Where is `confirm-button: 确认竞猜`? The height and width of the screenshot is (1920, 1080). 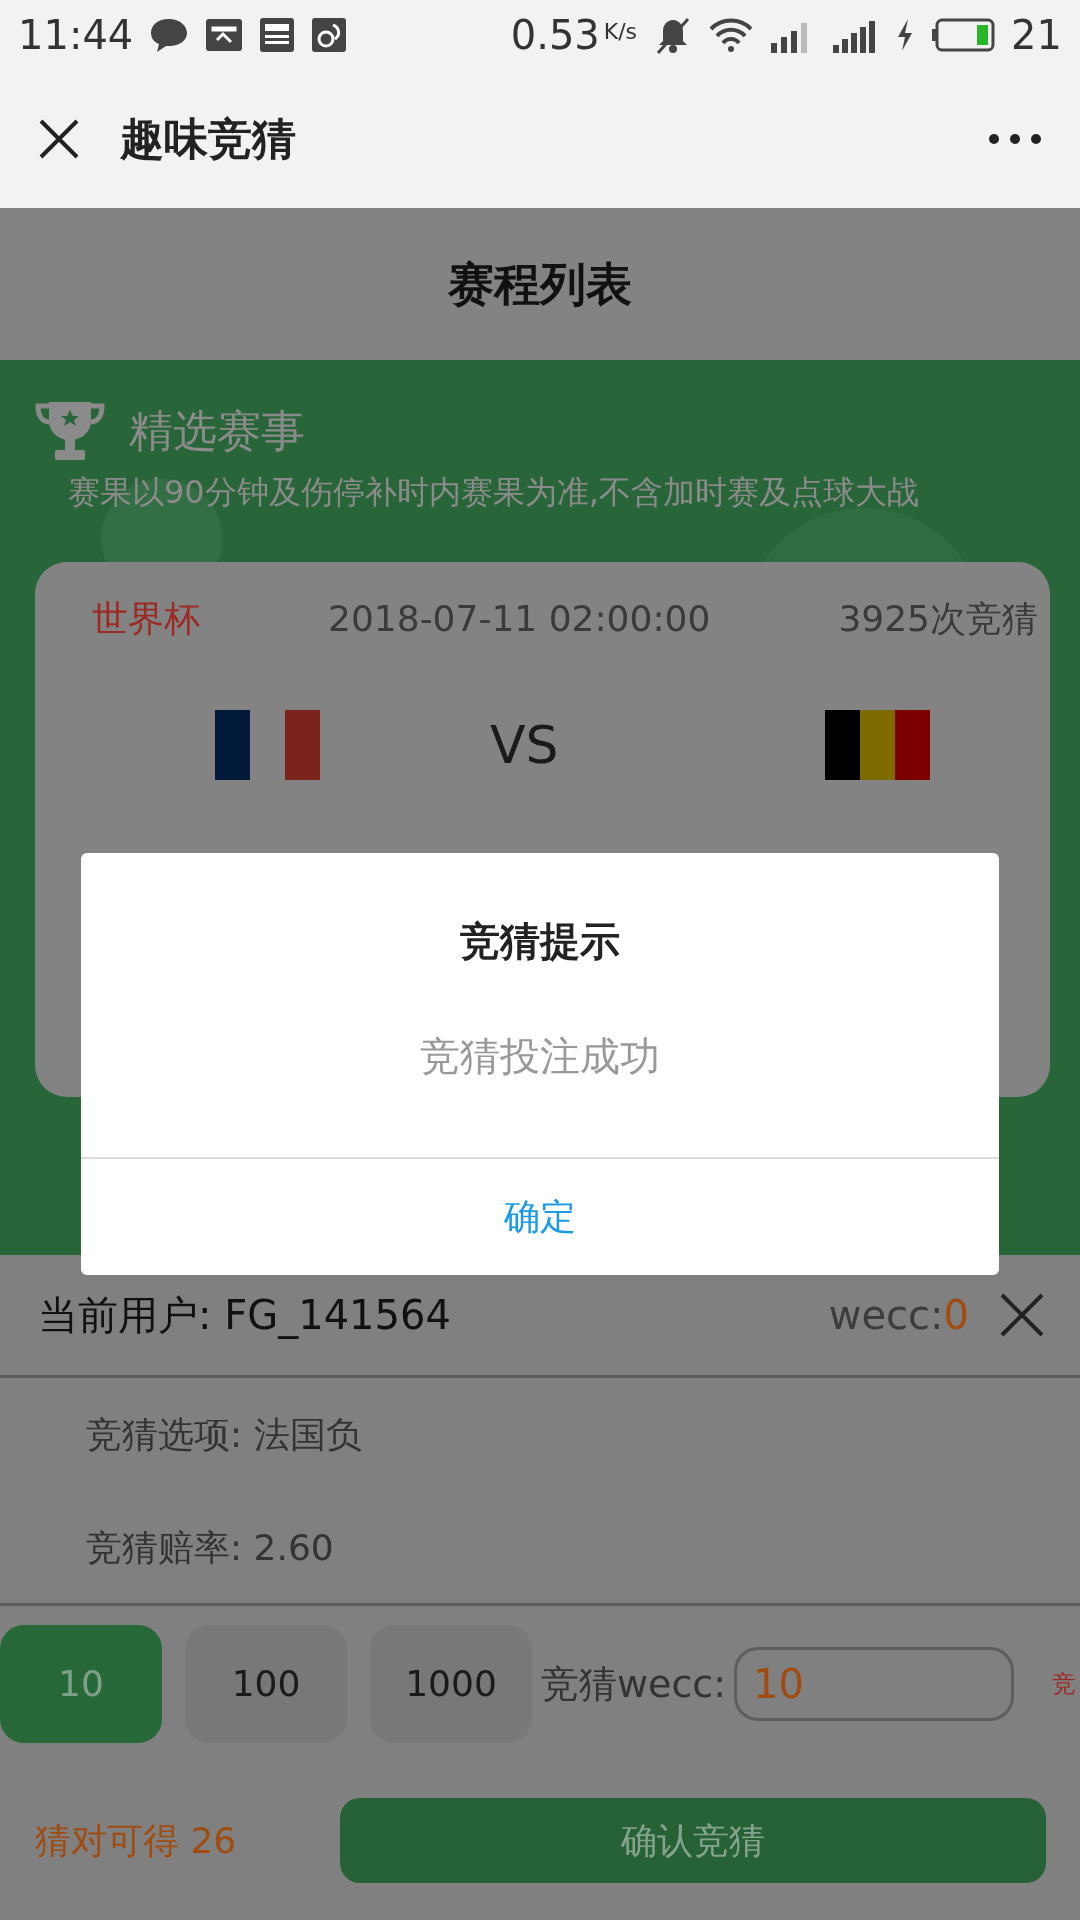 confirm-button: 确认竞猜 is located at coordinates (693, 1840).